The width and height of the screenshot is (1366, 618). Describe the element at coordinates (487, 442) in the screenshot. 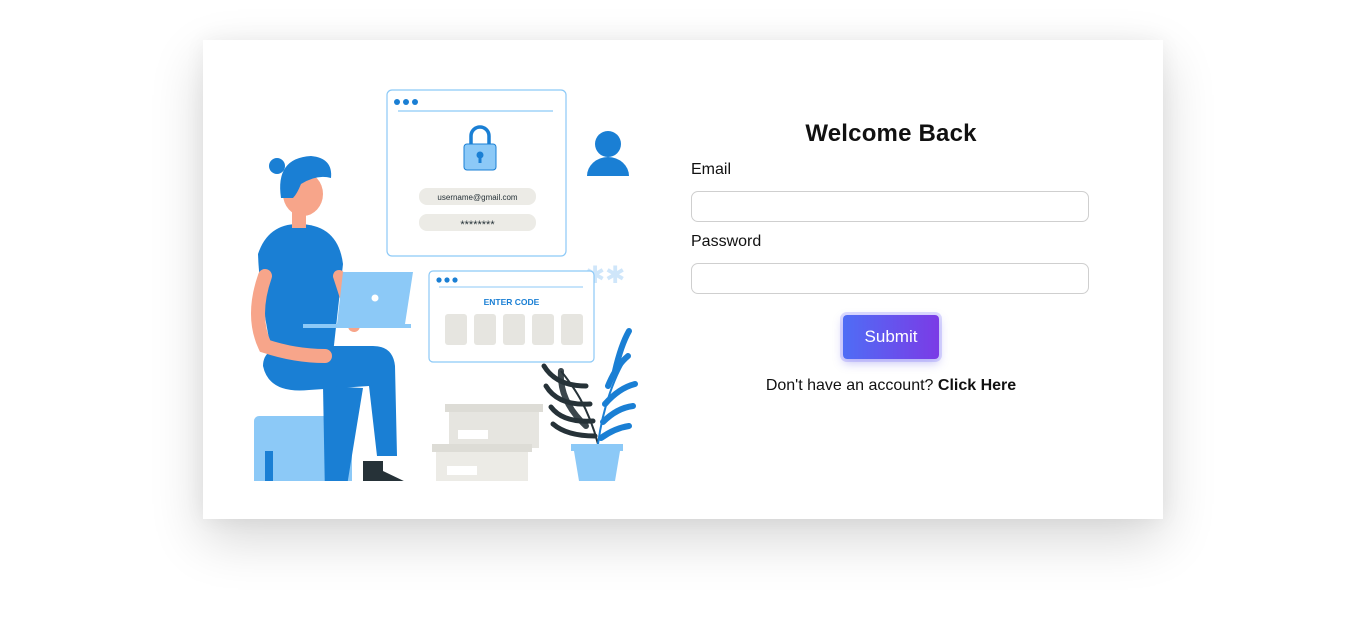

I see `storage-boxes` at that location.